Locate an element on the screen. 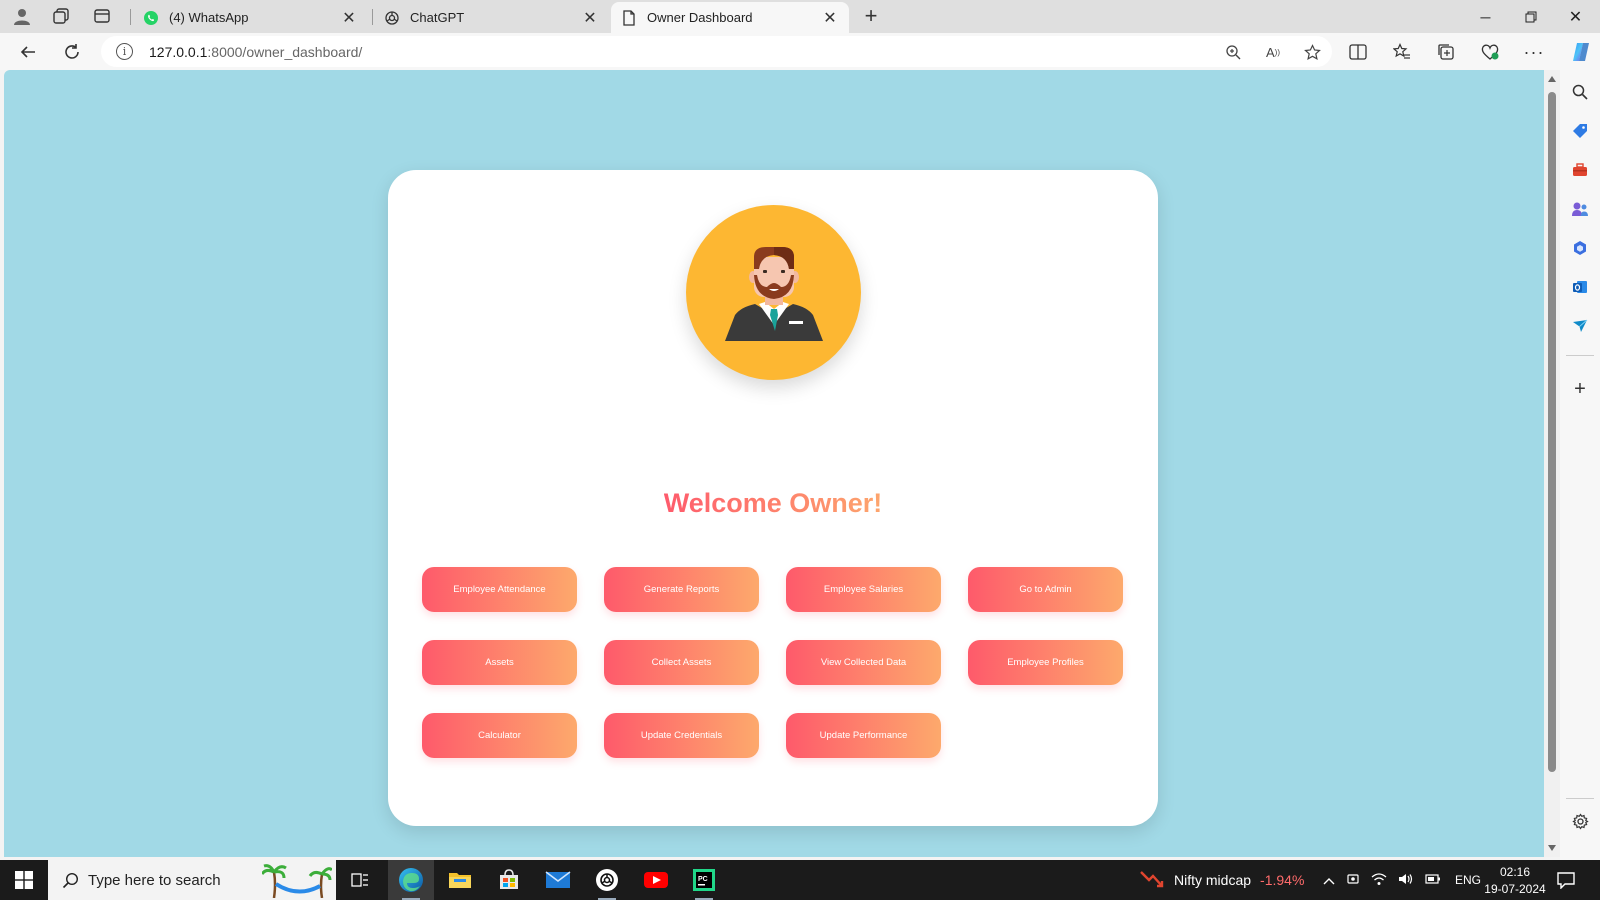 The height and width of the screenshot is (900, 1600). tab-title: (4) WhatsApp is located at coordinates (209, 17).